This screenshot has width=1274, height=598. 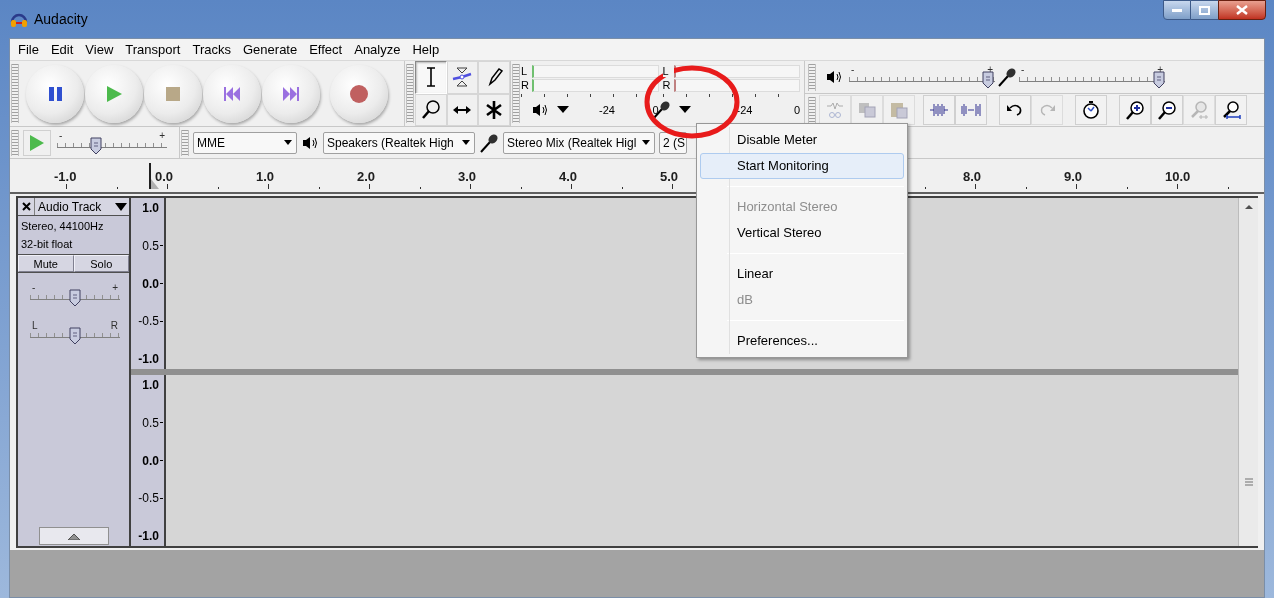 I want to click on ruler-label: 2.0, so click(x=366, y=177).